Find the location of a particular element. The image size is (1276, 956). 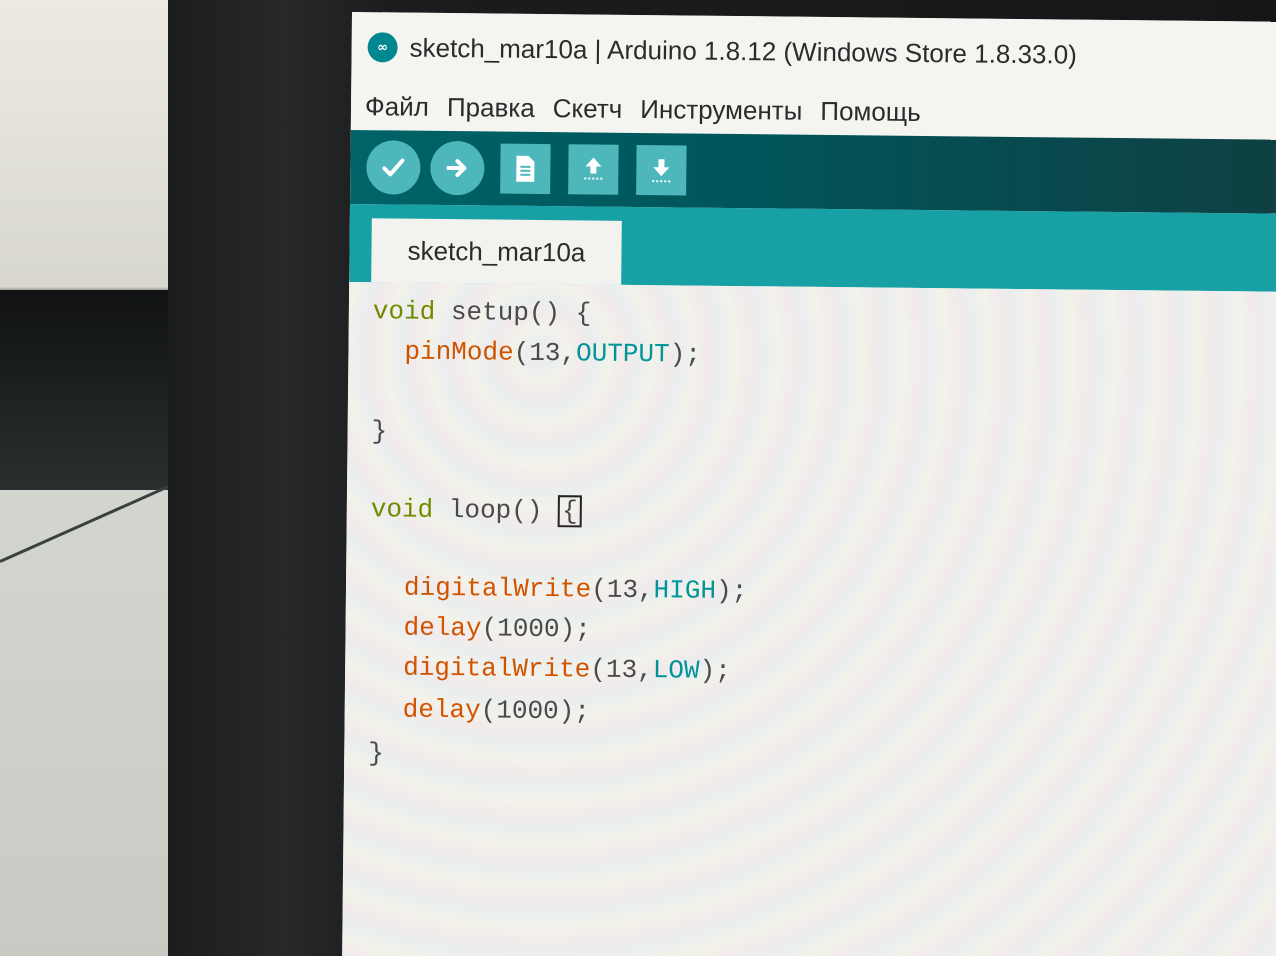

tab-bar: sketch_mar10a is located at coordinates (812, 248).